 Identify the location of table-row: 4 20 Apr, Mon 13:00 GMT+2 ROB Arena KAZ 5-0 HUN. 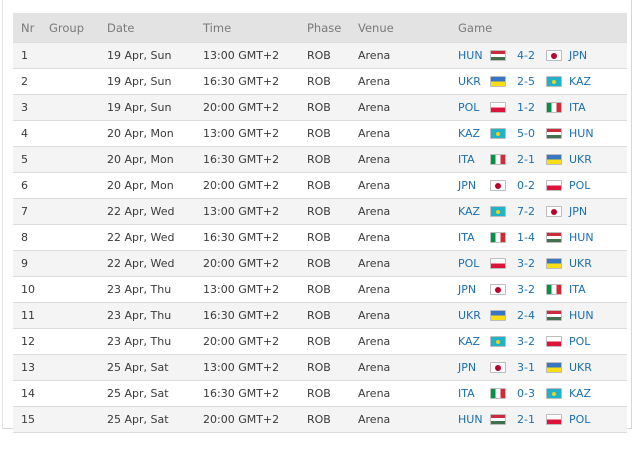
(320, 133).